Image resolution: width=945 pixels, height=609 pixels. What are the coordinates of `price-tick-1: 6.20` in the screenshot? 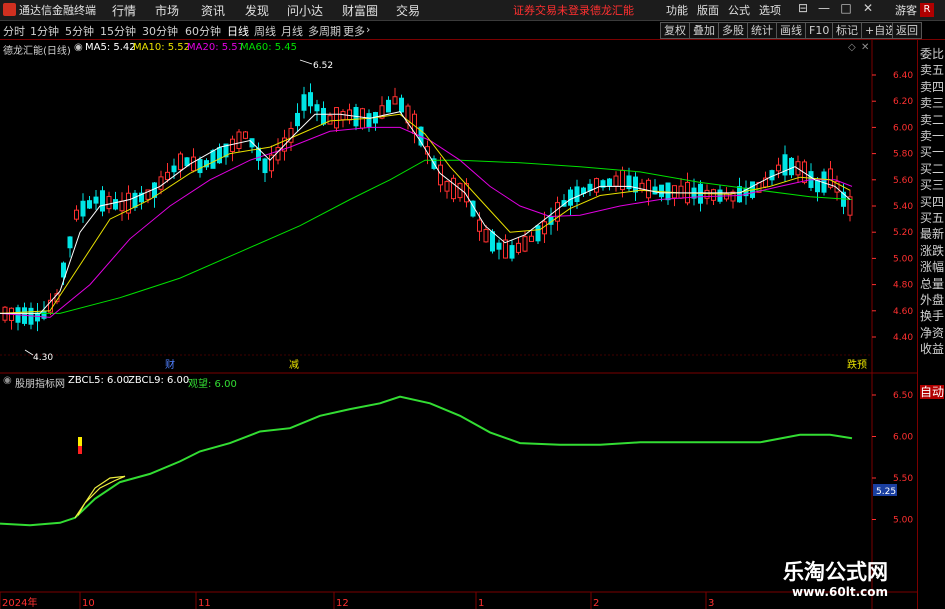 It's located at (903, 102).